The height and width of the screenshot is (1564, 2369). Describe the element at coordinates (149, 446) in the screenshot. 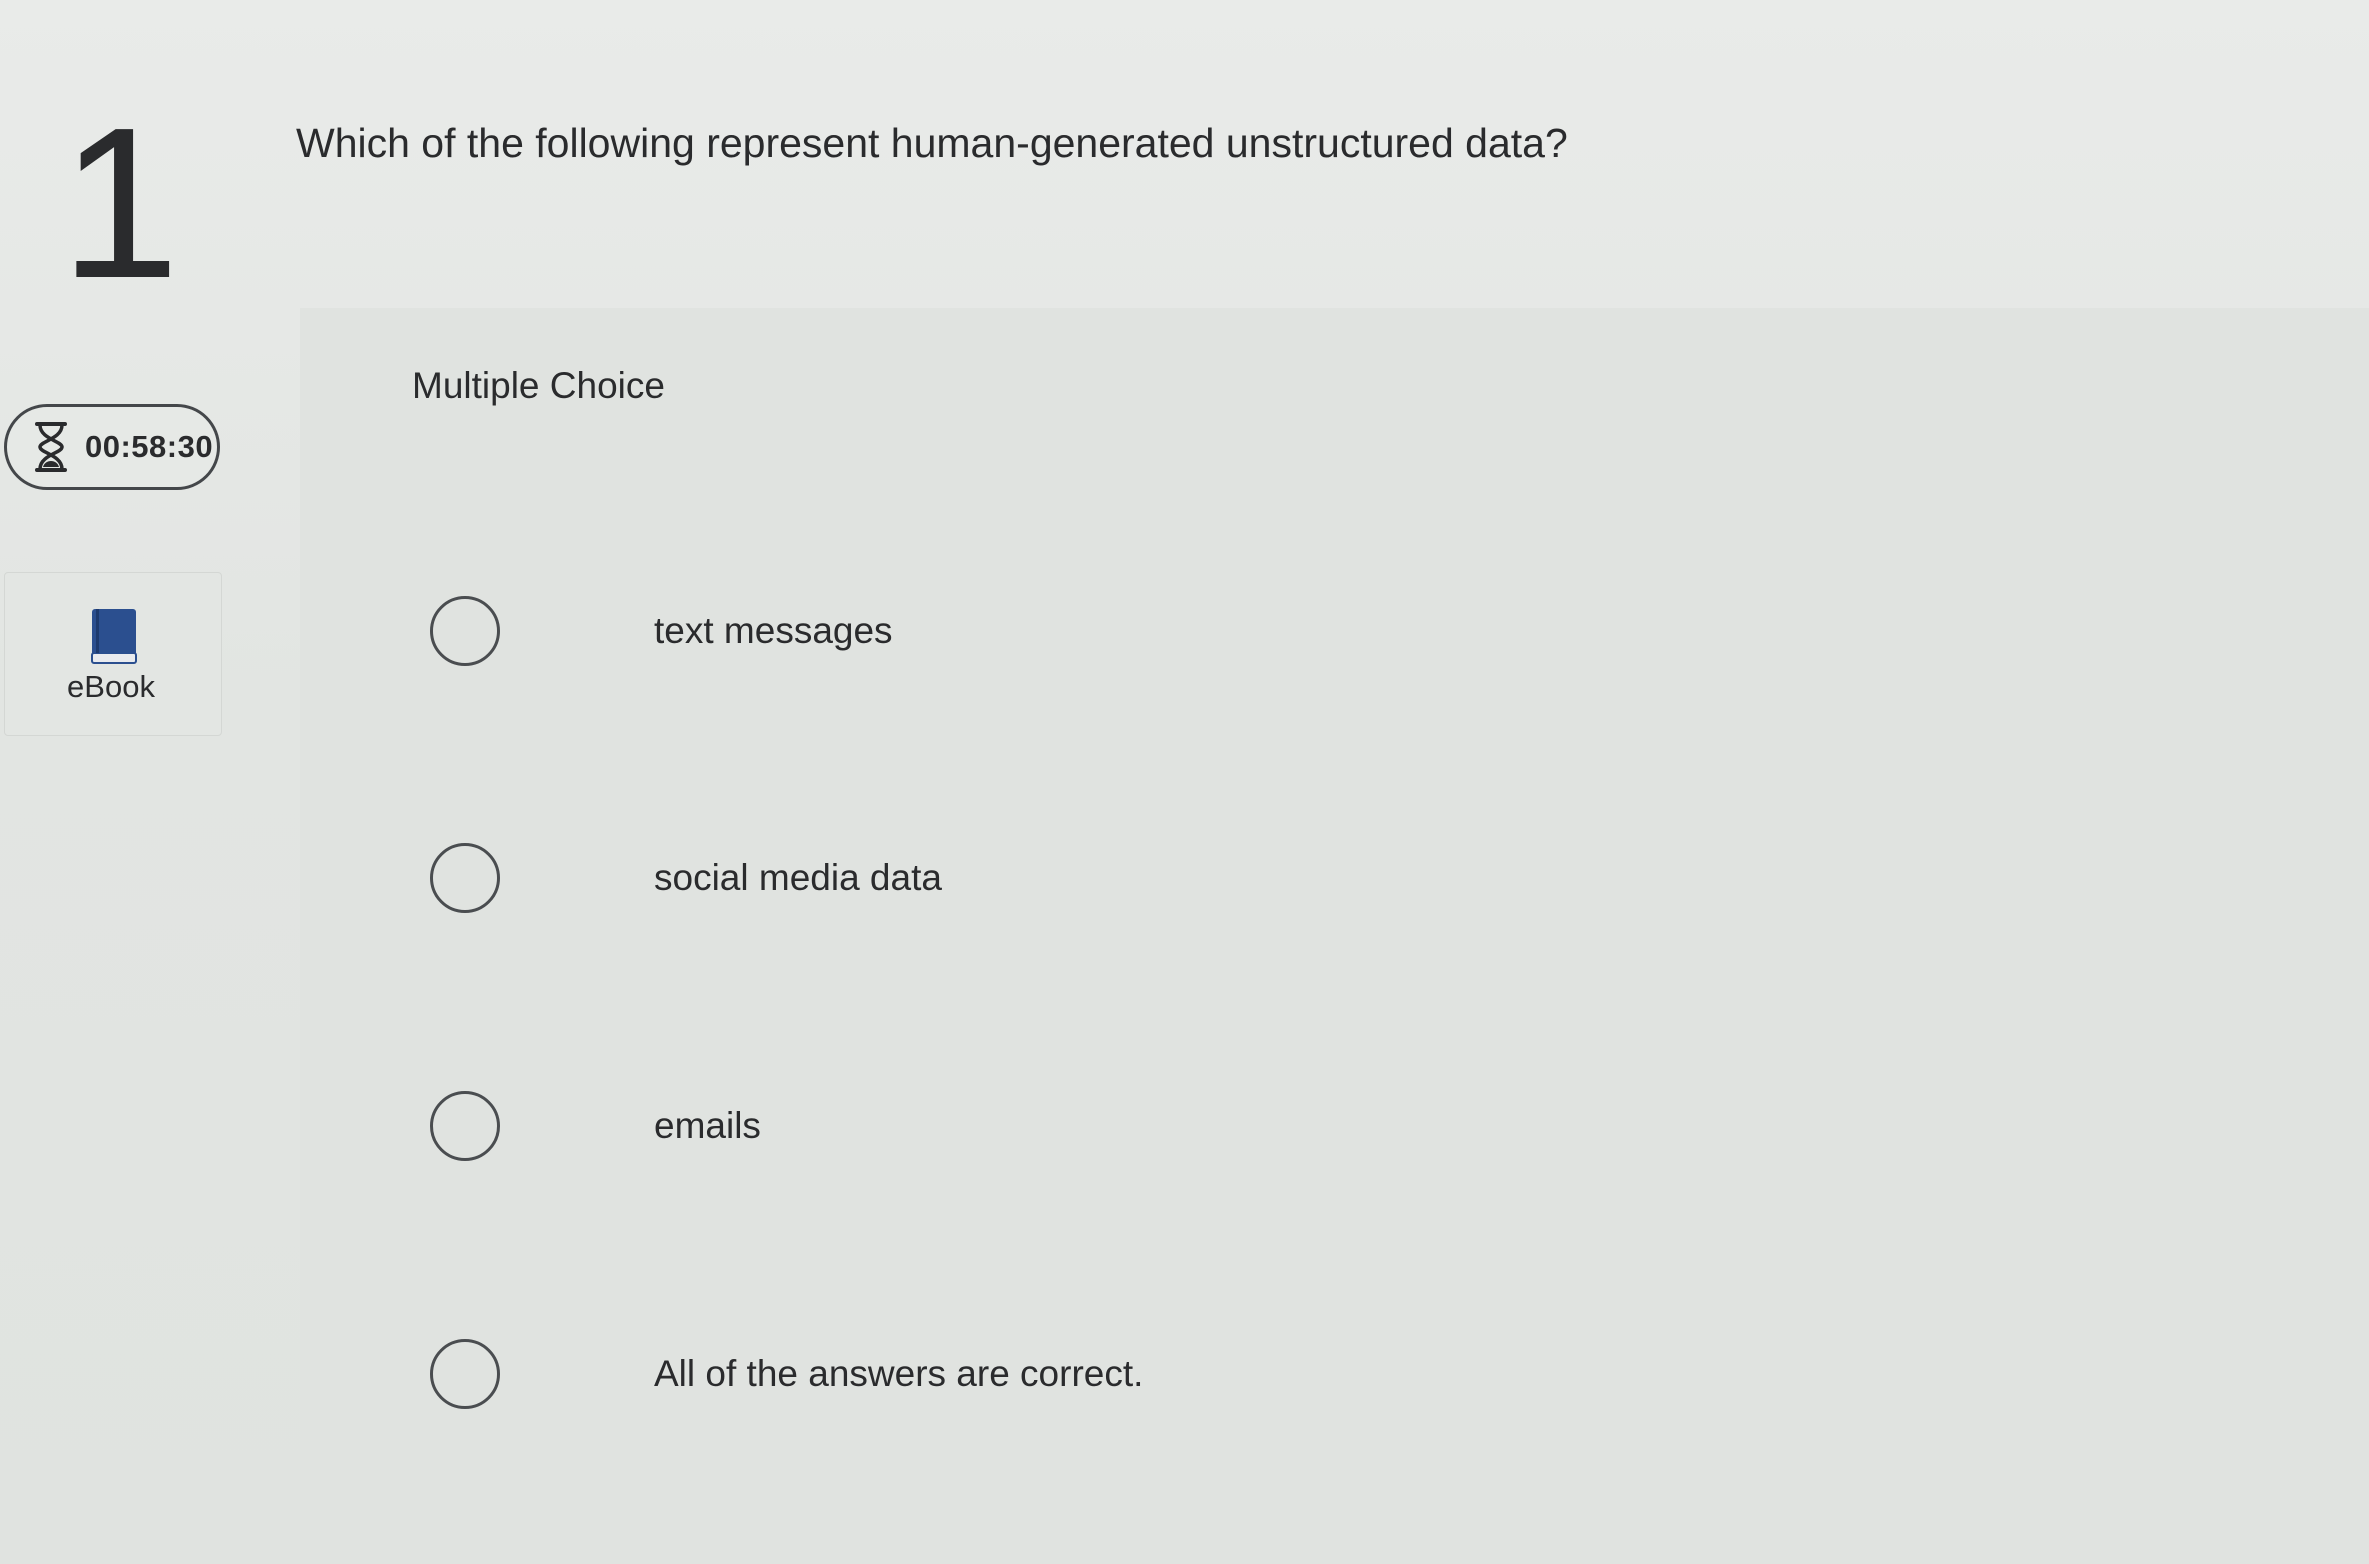

I see `timer-value: 00:58:30` at that location.